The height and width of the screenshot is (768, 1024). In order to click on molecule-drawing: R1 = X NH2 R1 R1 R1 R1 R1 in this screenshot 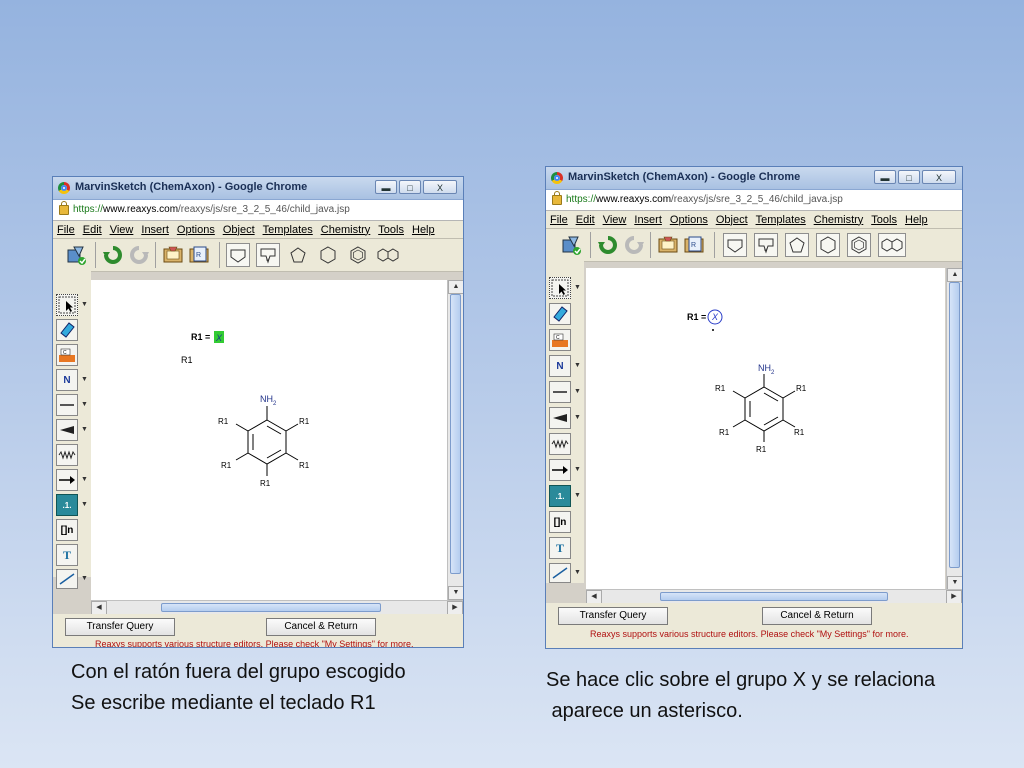, I will do `click(747, 381)`.